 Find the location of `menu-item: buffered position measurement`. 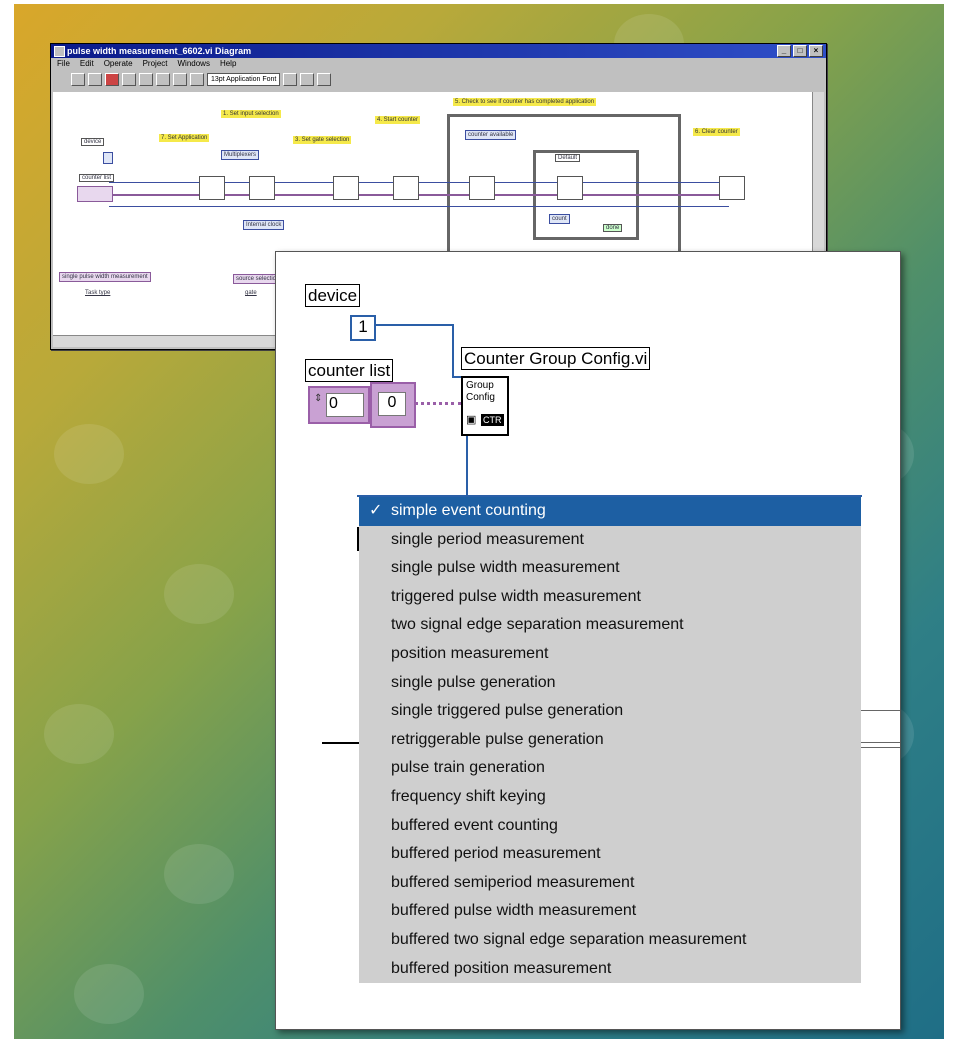

menu-item: buffered position measurement is located at coordinates (610, 969).